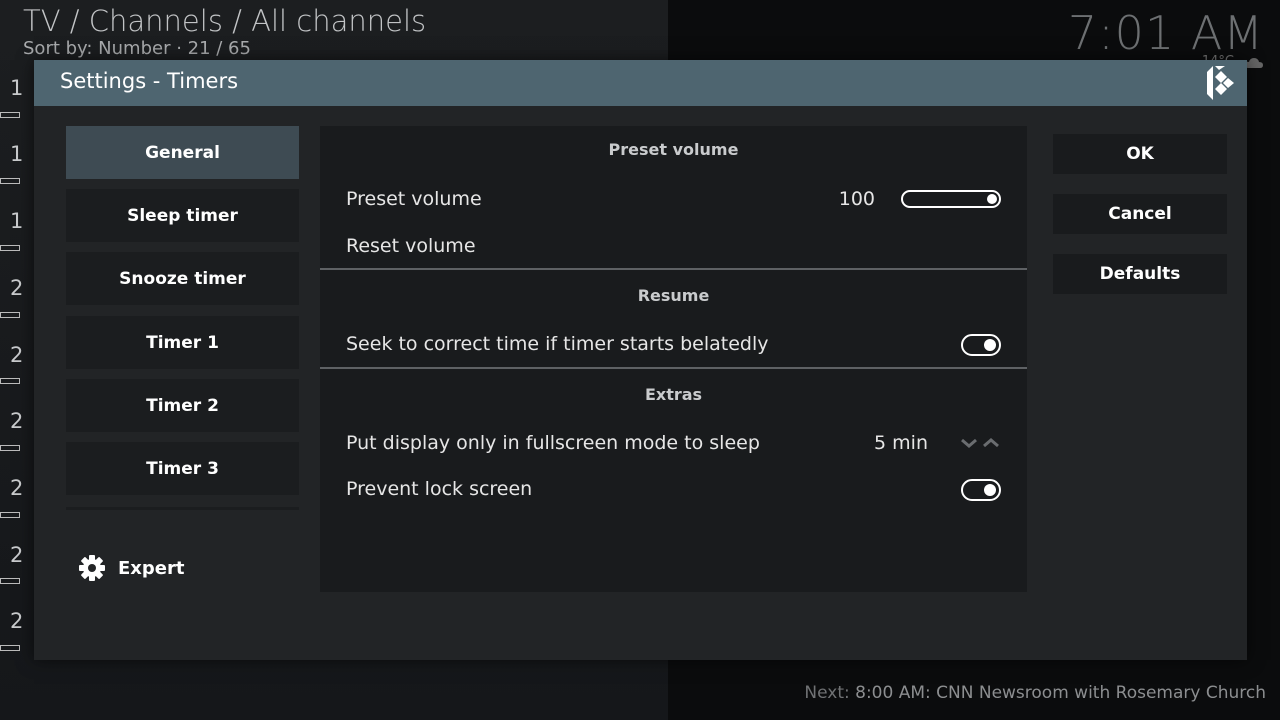 This screenshot has height=720, width=1280. Describe the element at coordinates (439, 489) in the screenshot. I see `setting-label: Prevent lock screen` at that location.